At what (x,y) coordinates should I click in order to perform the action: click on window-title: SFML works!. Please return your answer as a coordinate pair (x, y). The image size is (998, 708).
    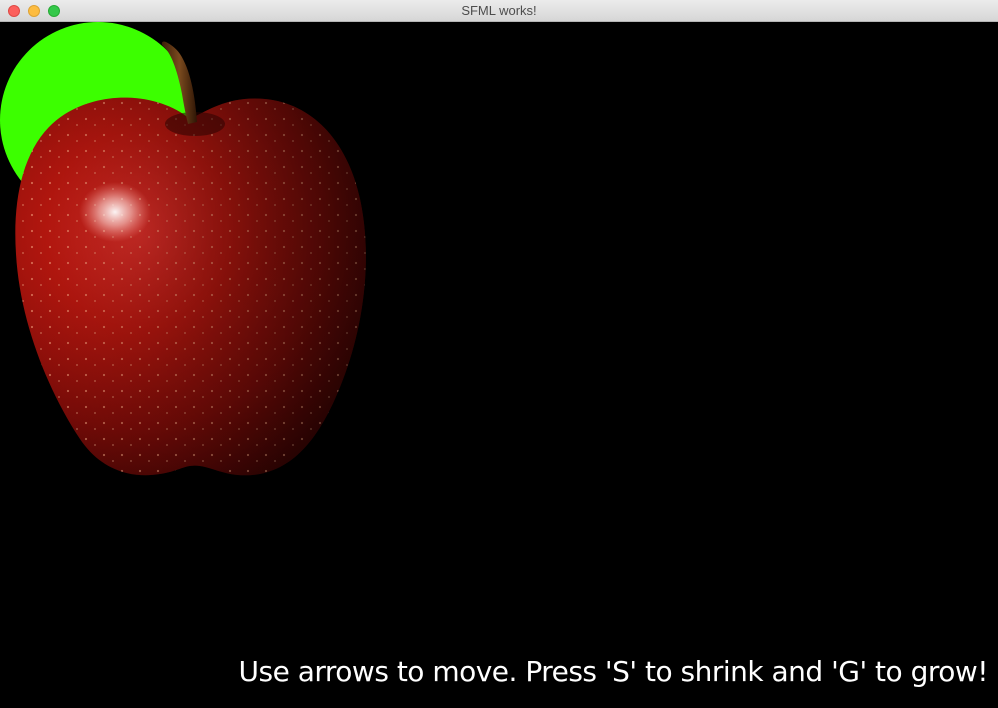
    Looking at the image, I should click on (499, 10).